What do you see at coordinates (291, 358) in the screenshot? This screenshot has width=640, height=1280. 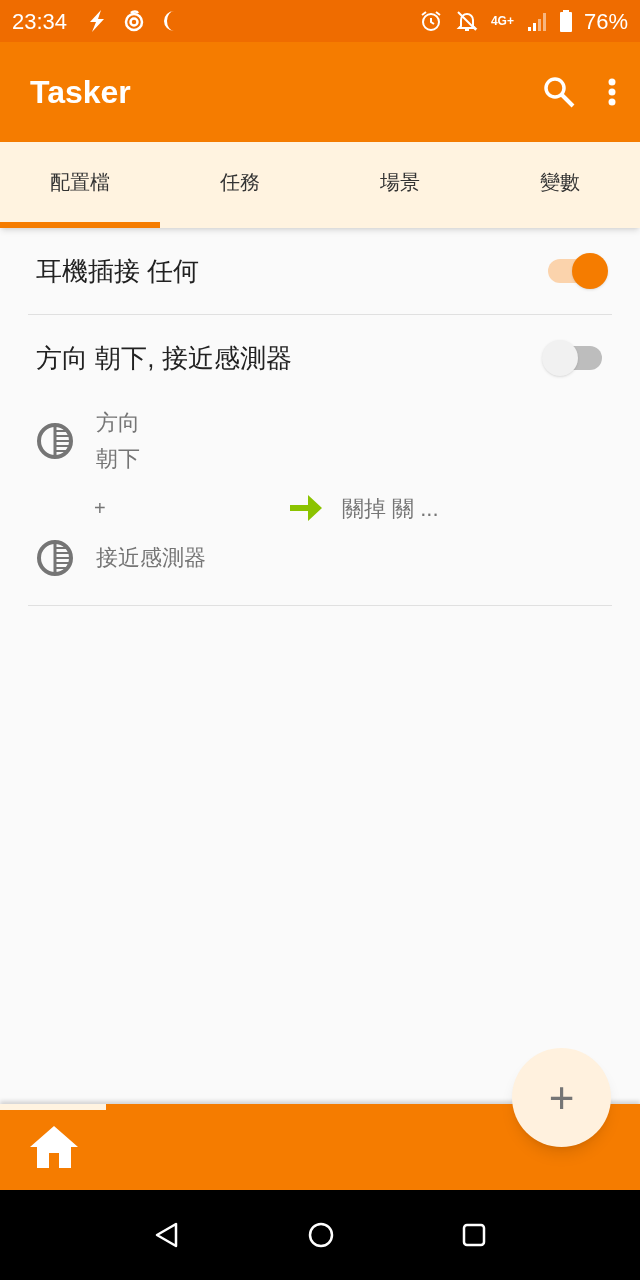 I see `profile-name: 方向 朝下, 接近感測器` at bounding box center [291, 358].